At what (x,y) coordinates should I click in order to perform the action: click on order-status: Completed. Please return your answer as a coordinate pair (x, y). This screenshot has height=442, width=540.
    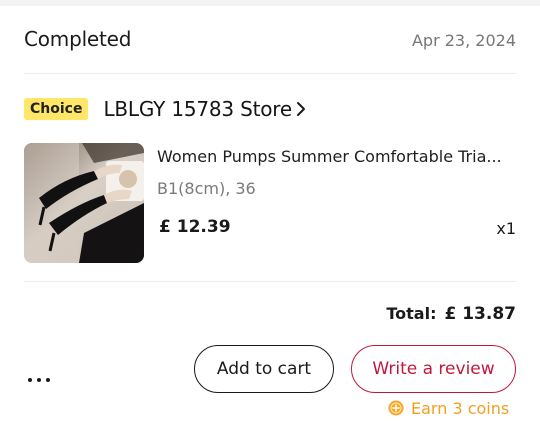
    Looking at the image, I should click on (78, 39).